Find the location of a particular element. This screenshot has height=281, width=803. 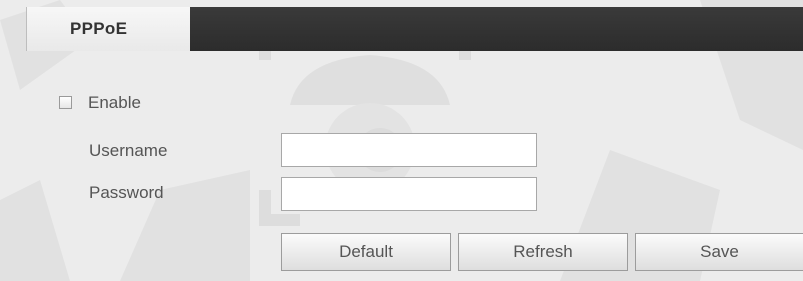

enable-checkbox is located at coordinates (65, 102).